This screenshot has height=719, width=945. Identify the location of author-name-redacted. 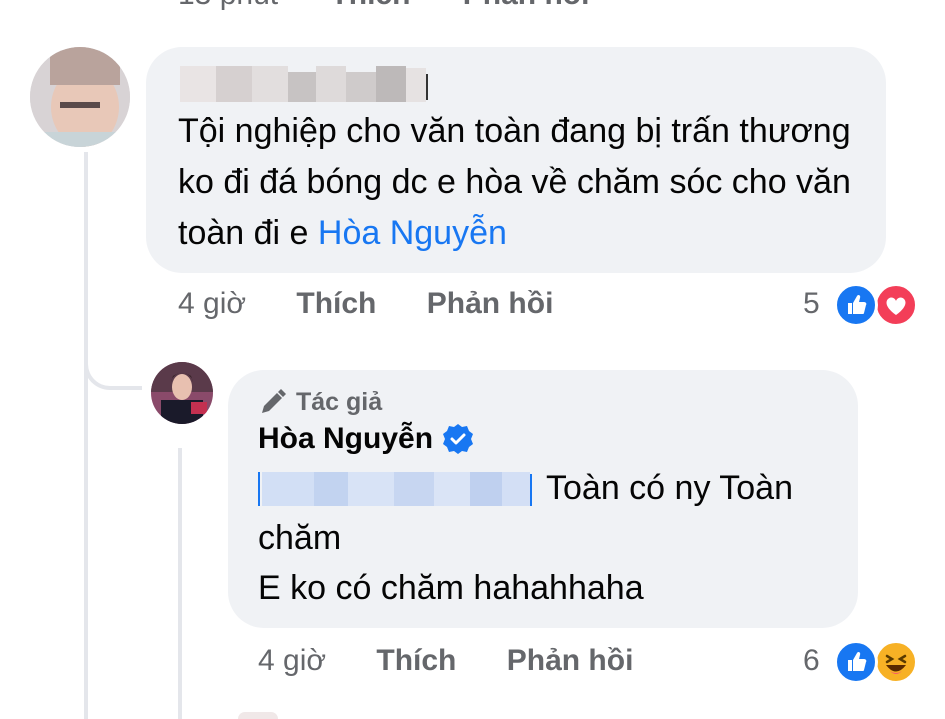
(305, 85).